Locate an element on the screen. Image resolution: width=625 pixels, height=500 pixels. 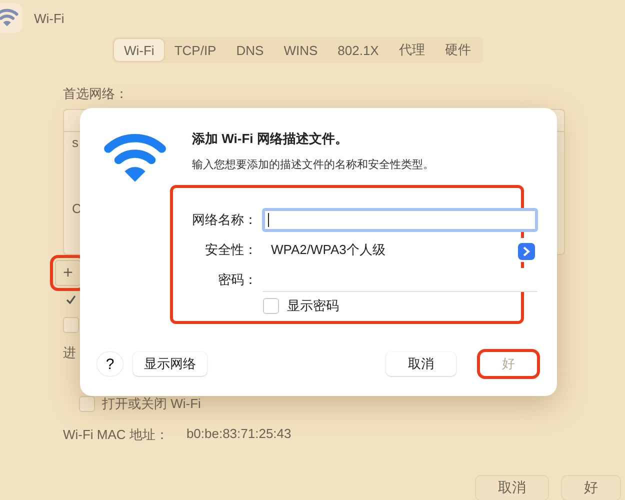
window-title: Wi-Fi is located at coordinates (49, 18).